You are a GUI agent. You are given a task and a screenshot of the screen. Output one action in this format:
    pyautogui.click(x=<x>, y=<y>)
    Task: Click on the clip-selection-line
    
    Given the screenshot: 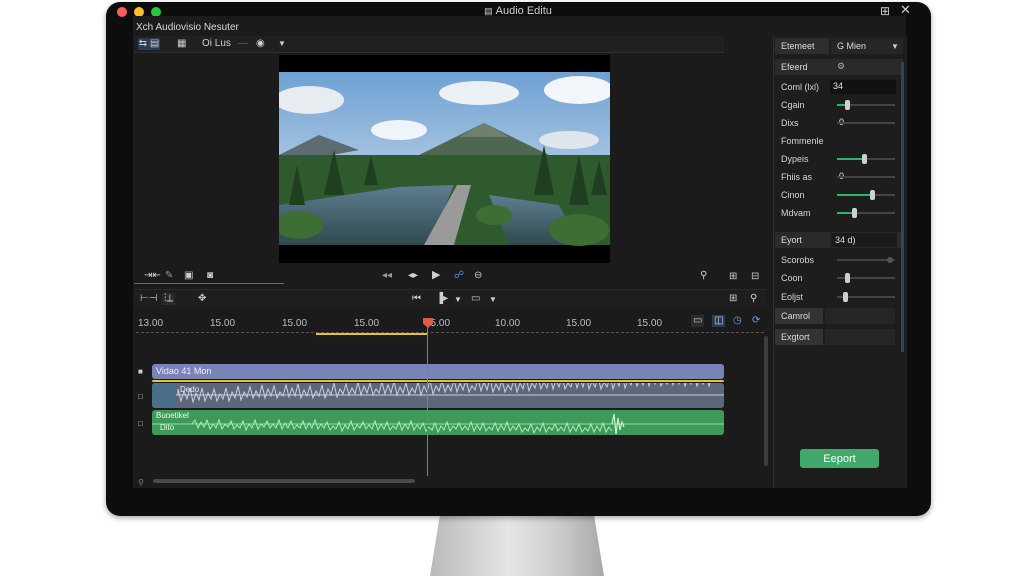 What is the action you would take?
    pyautogui.click(x=438, y=381)
    